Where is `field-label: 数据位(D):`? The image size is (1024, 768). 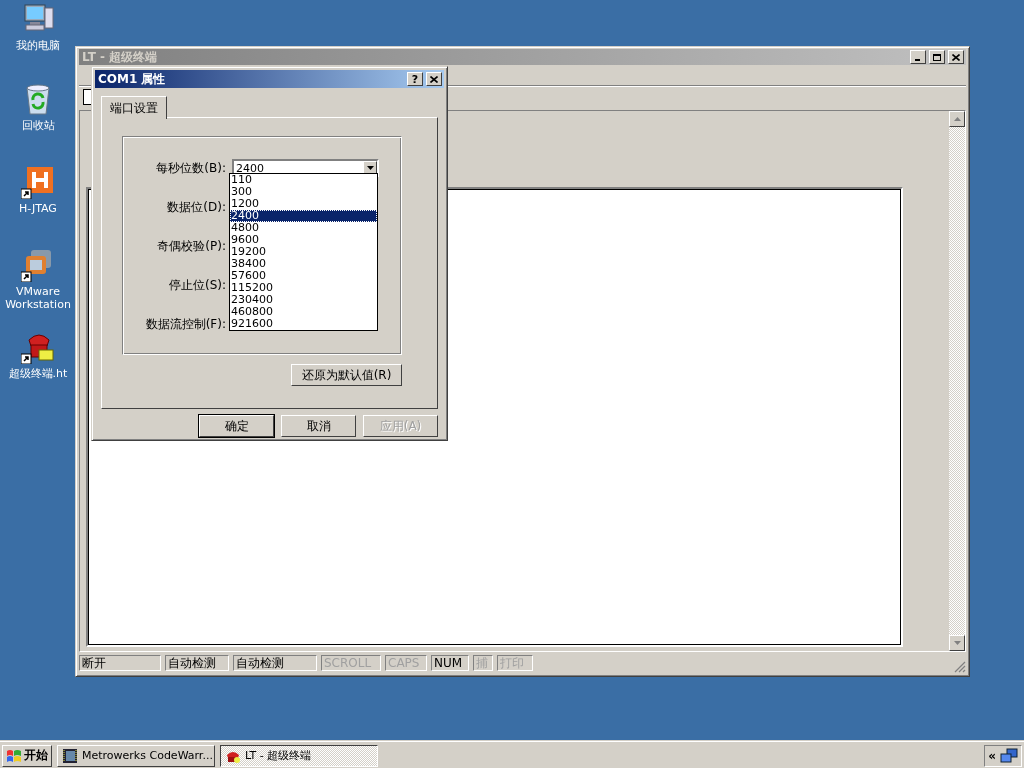 field-label: 数据位(D): is located at coordinates (196, 207).